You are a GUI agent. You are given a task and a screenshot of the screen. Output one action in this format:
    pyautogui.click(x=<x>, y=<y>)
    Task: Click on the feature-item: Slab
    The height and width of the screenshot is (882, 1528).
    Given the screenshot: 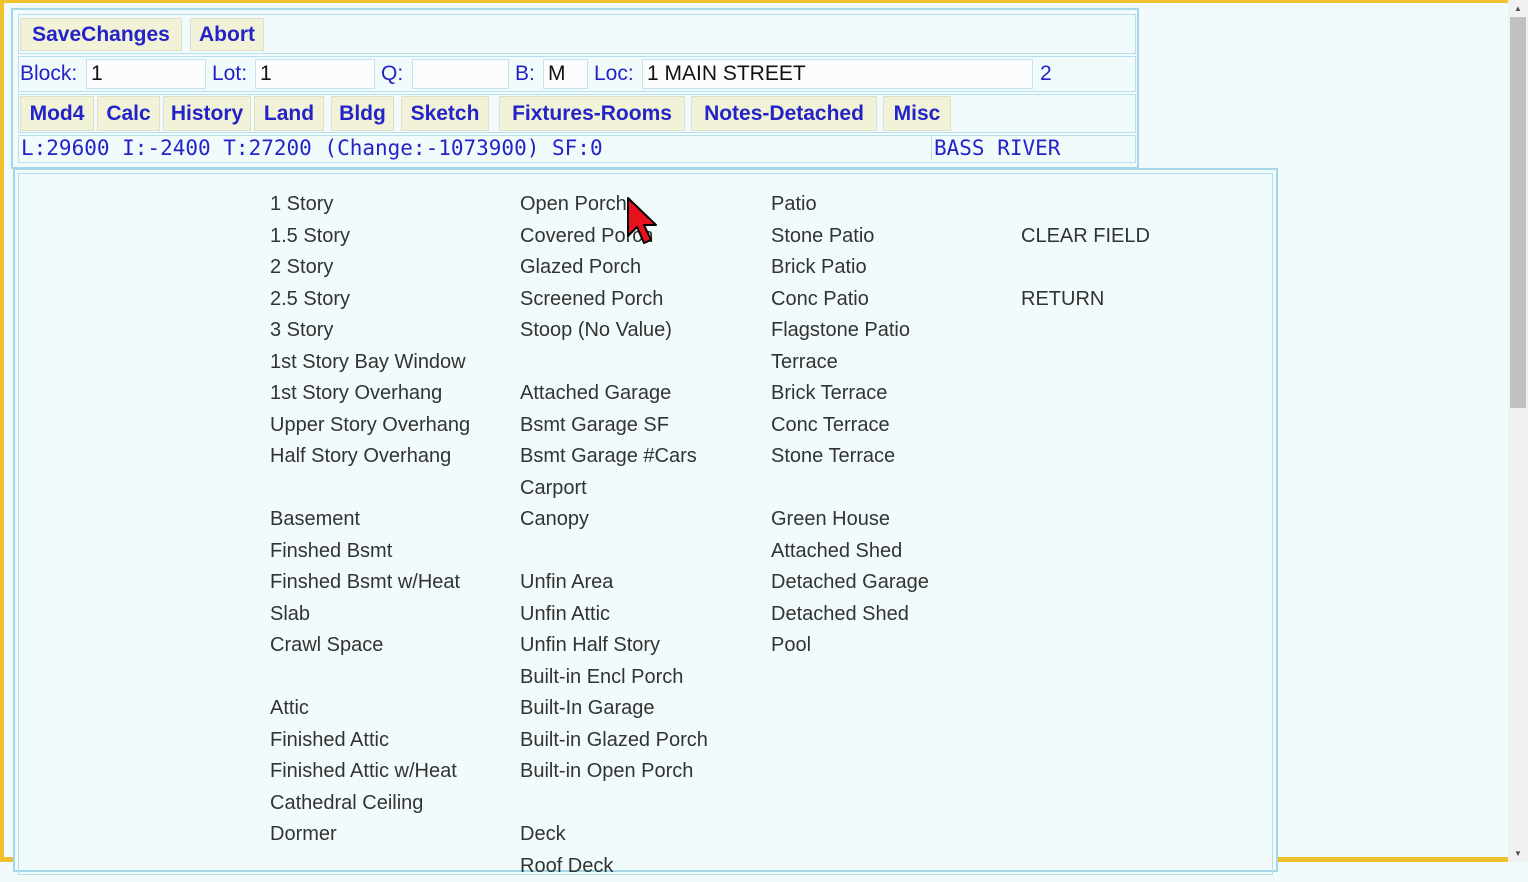 What is the action you would take?
    pyautogui.click(x=370, y=615)
    